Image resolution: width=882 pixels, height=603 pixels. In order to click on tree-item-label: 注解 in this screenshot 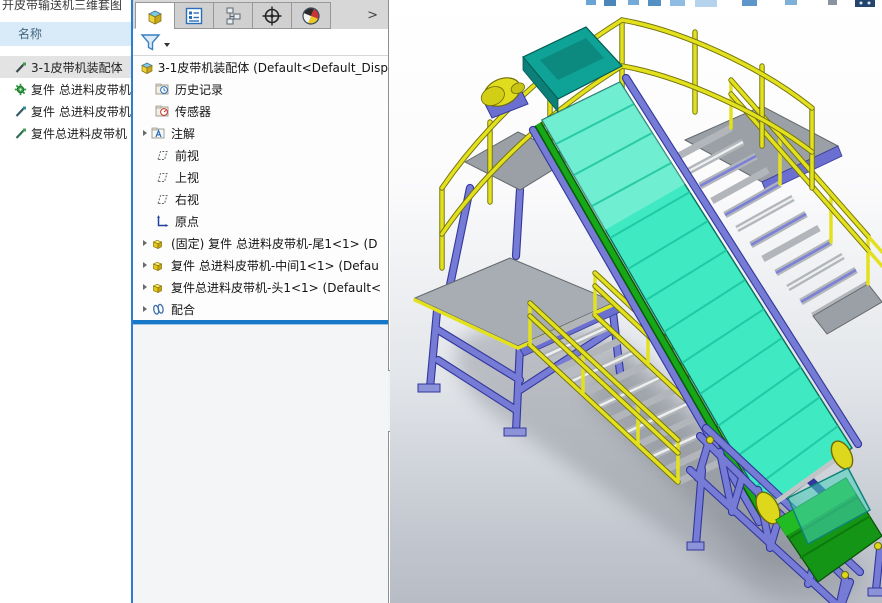, I will do `click(183, 133)`.